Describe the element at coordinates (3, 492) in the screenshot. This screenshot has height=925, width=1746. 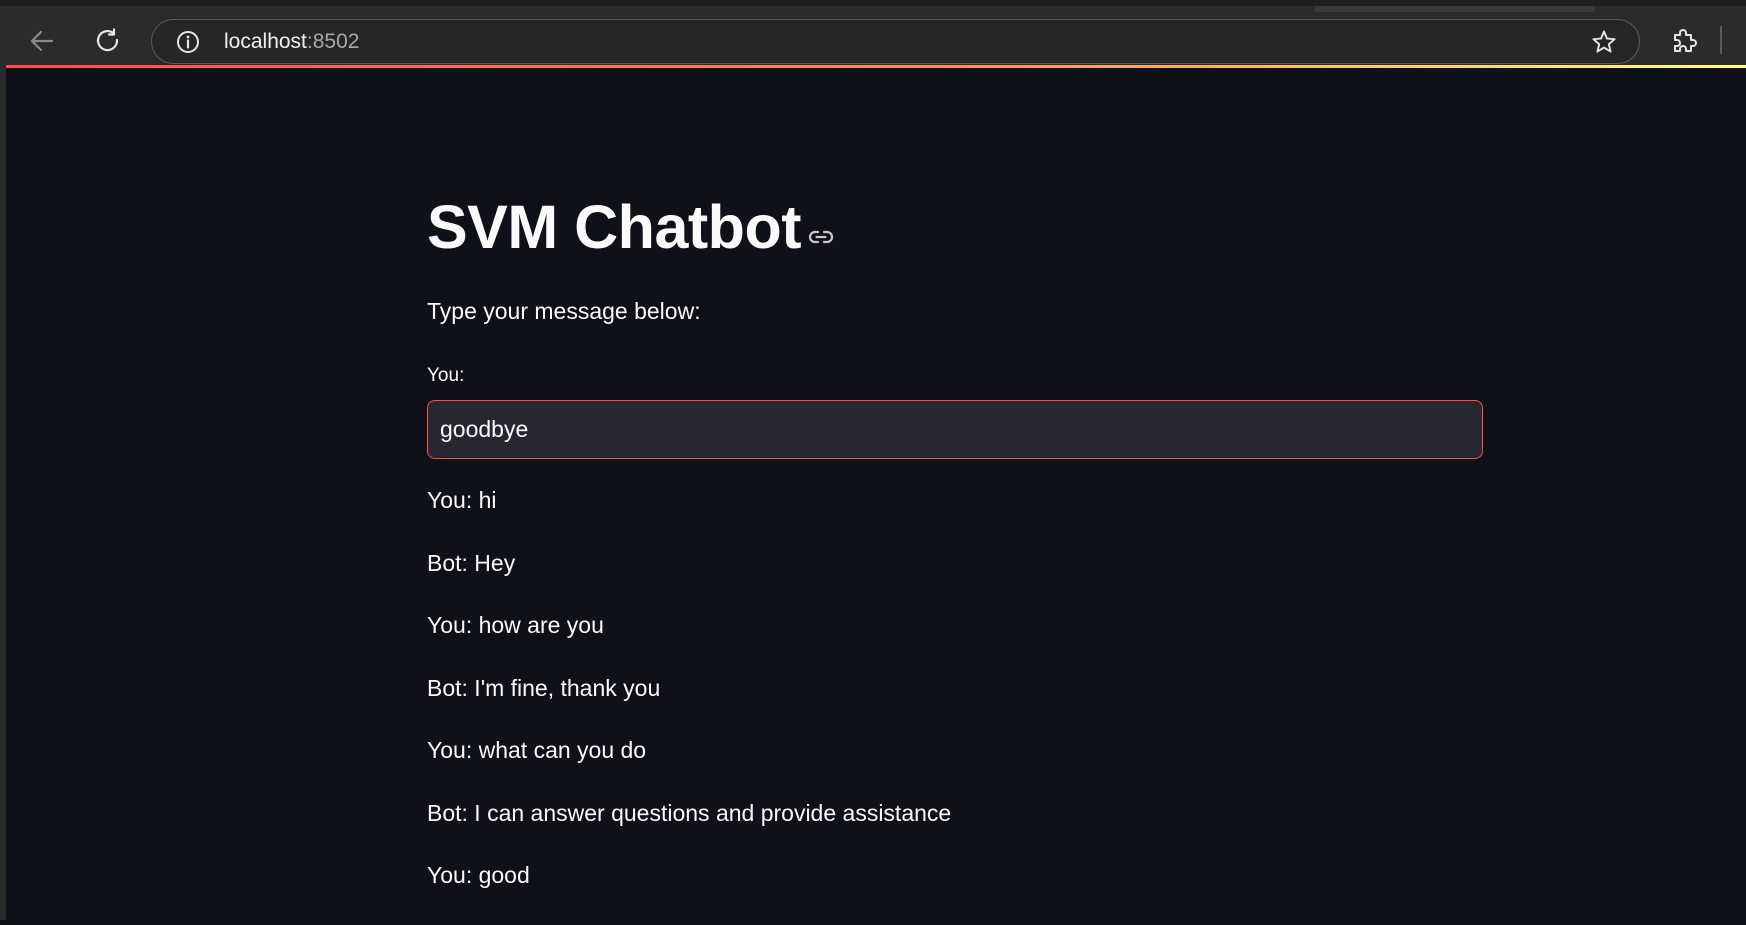
I see `window-left-edge` at that location.